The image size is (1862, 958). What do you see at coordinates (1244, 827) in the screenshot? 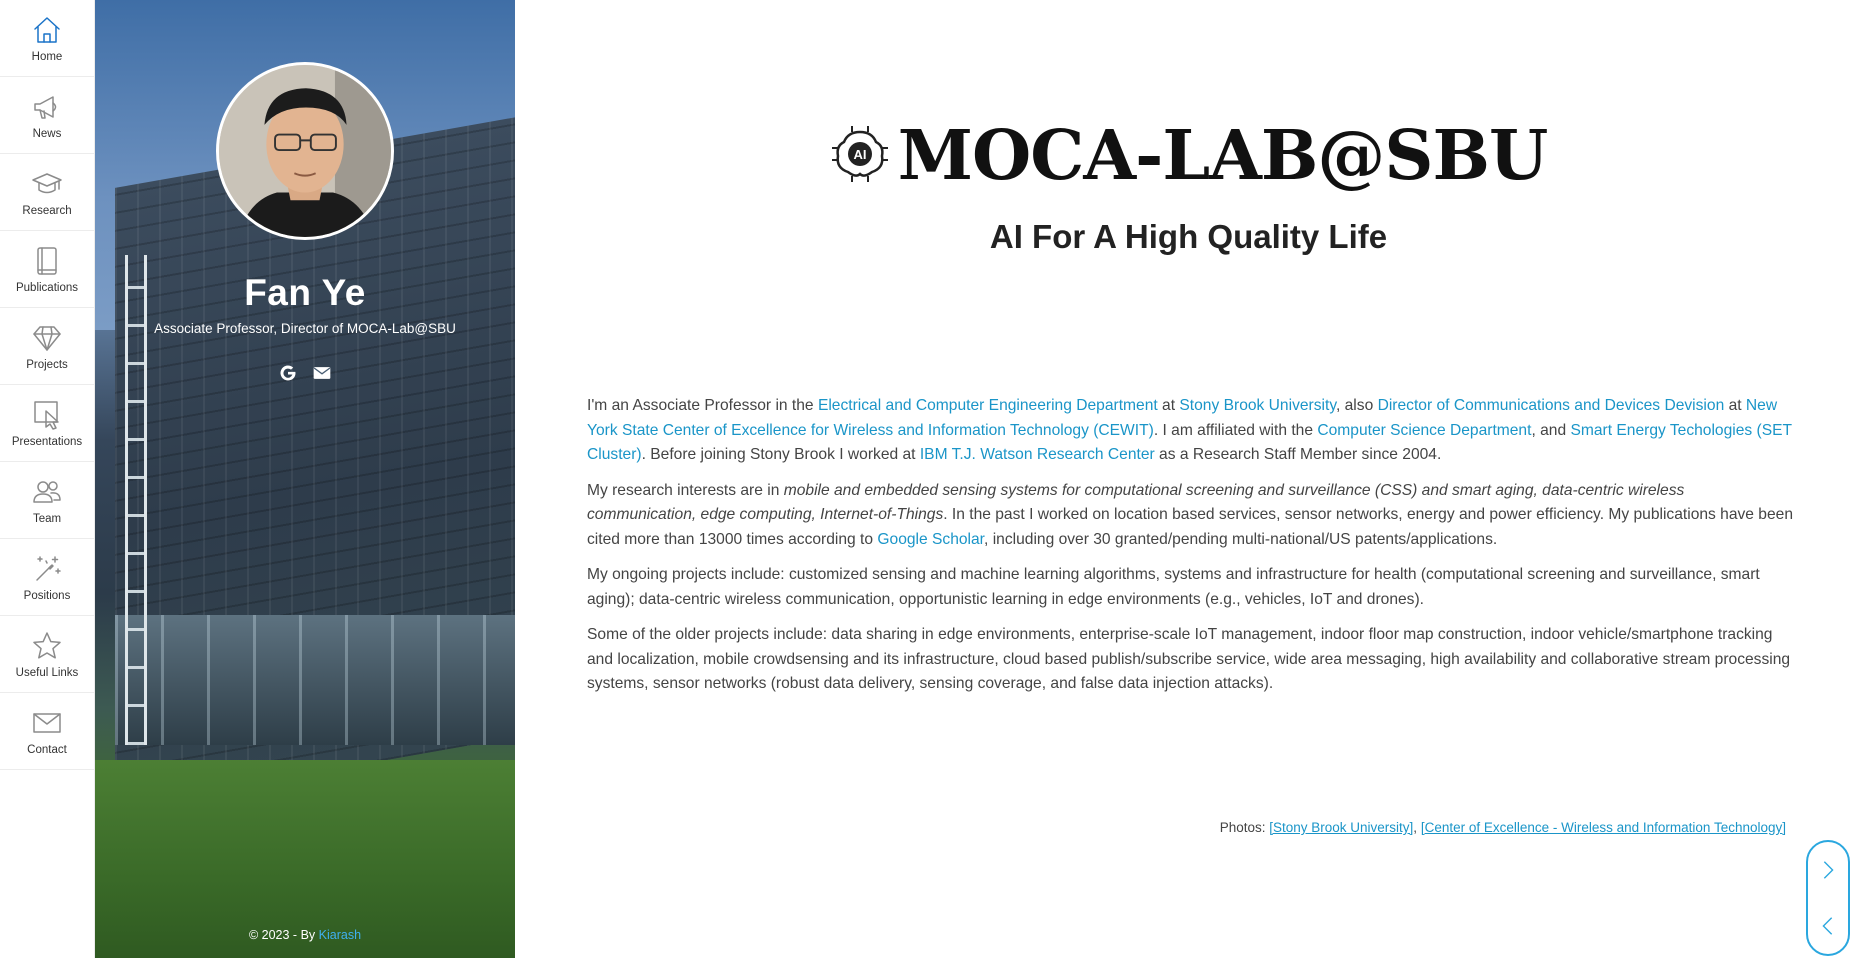
I see `photo-credits-label: Photos:` at bounding box center [1244, 827].